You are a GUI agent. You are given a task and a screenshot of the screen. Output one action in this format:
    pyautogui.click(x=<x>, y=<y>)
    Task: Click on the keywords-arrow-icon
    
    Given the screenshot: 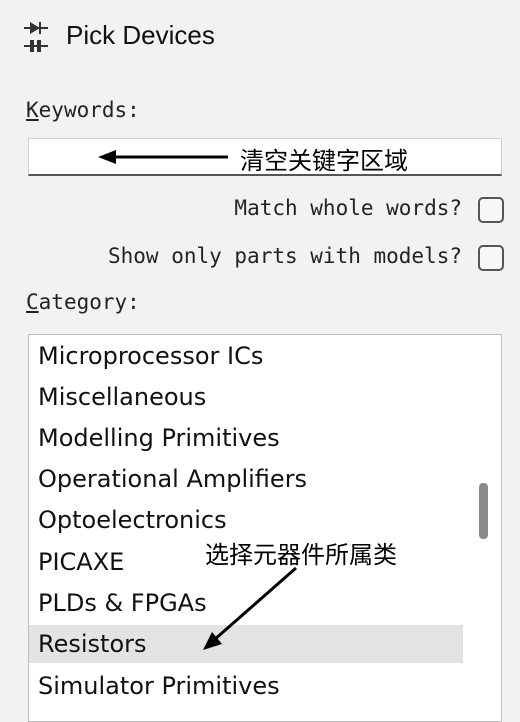 What is the action you would take?
    pyautogui.click(x=163, y=157)
    